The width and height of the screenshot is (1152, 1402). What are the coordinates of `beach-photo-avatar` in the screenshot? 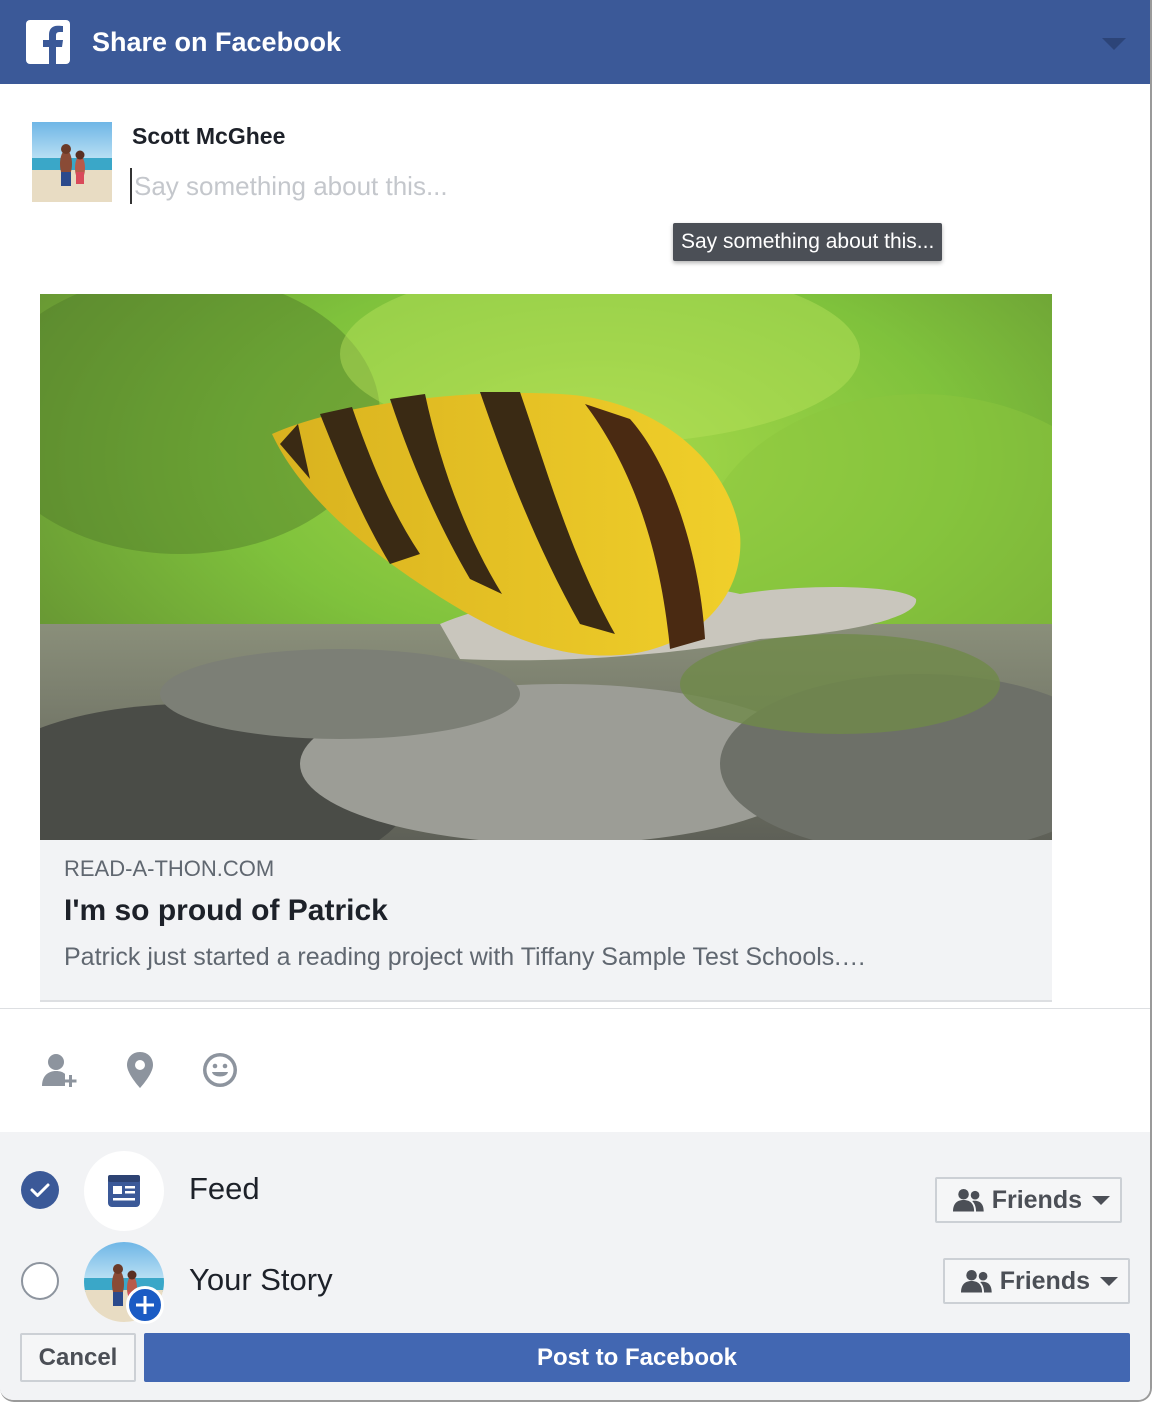 It's located at (72, 162).